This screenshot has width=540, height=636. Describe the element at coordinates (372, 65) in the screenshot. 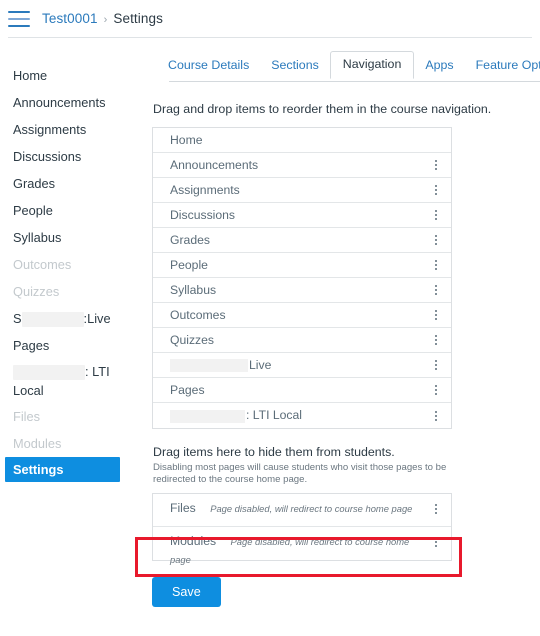

I see `tab-navigation: Navigation` at that location.